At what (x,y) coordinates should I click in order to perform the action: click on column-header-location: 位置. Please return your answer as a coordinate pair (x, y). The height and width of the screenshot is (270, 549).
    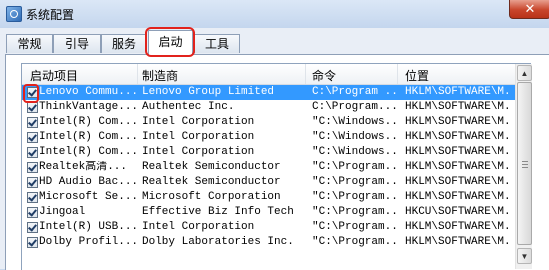
    Looking at the image, I should click on (417, 75).